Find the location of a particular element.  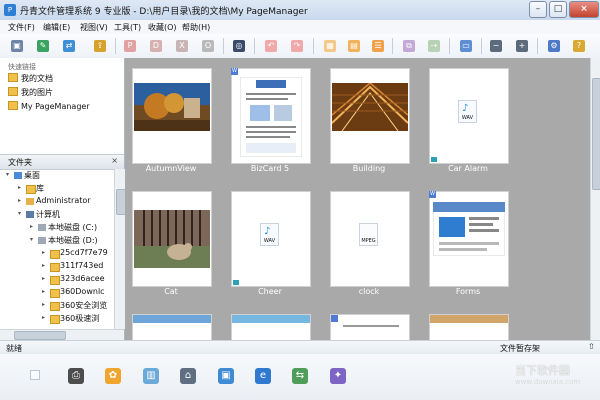

tools-icon: ✦ is located at coordinates (338, 376).